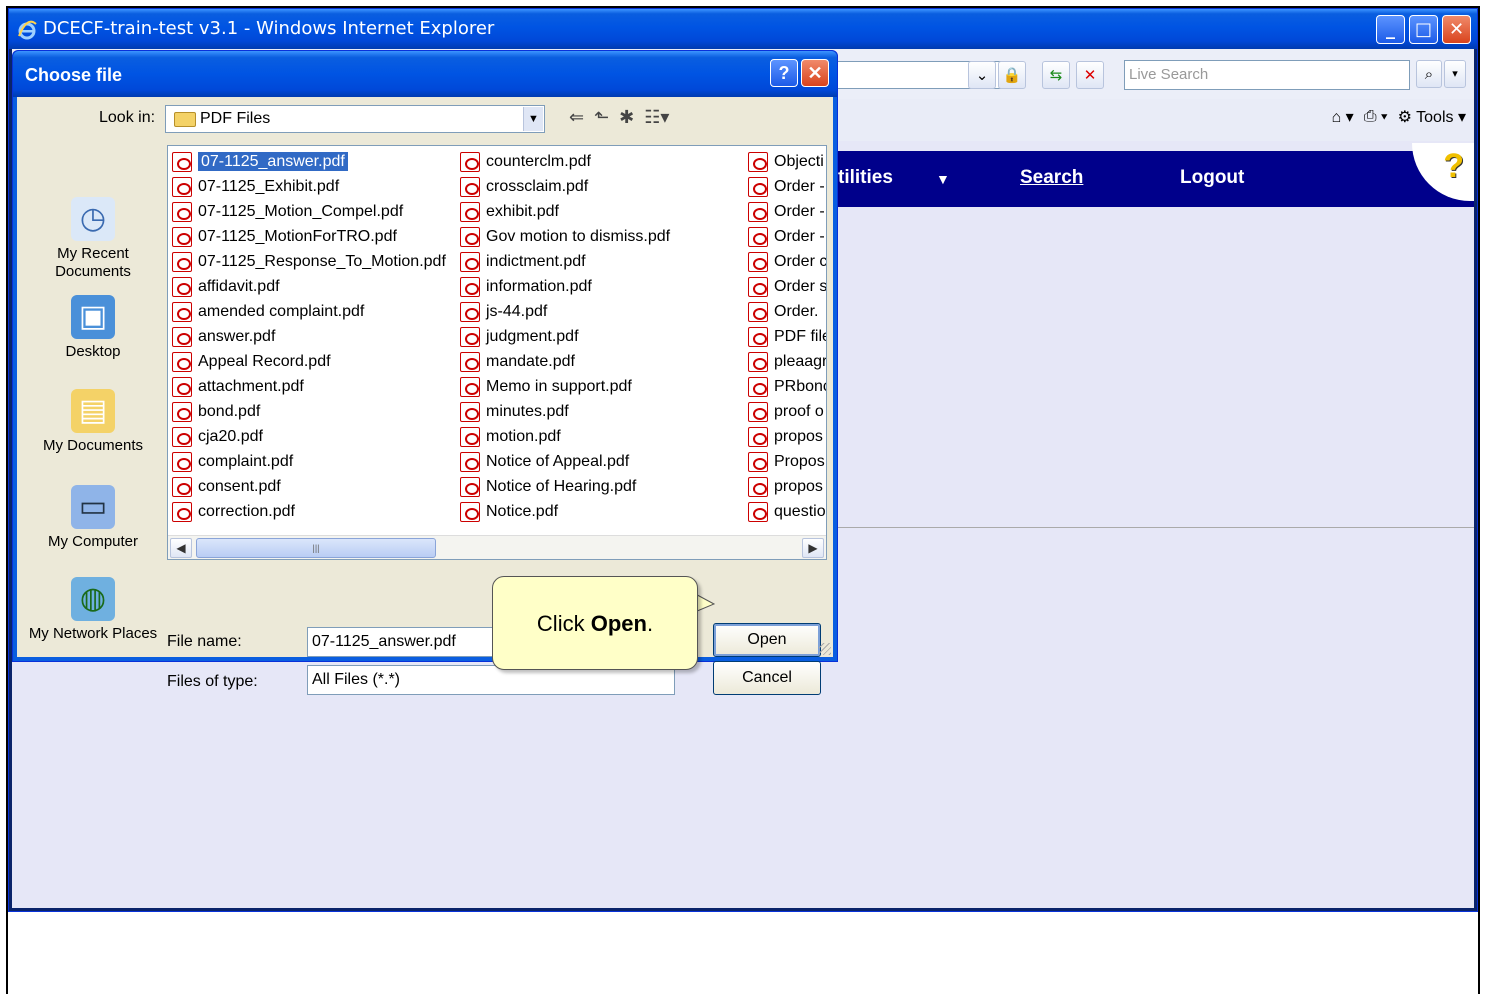 The width and height of the screenshot is (1486, 994). I want to click on up-folder-icon: ⬑, so click(601, 117).